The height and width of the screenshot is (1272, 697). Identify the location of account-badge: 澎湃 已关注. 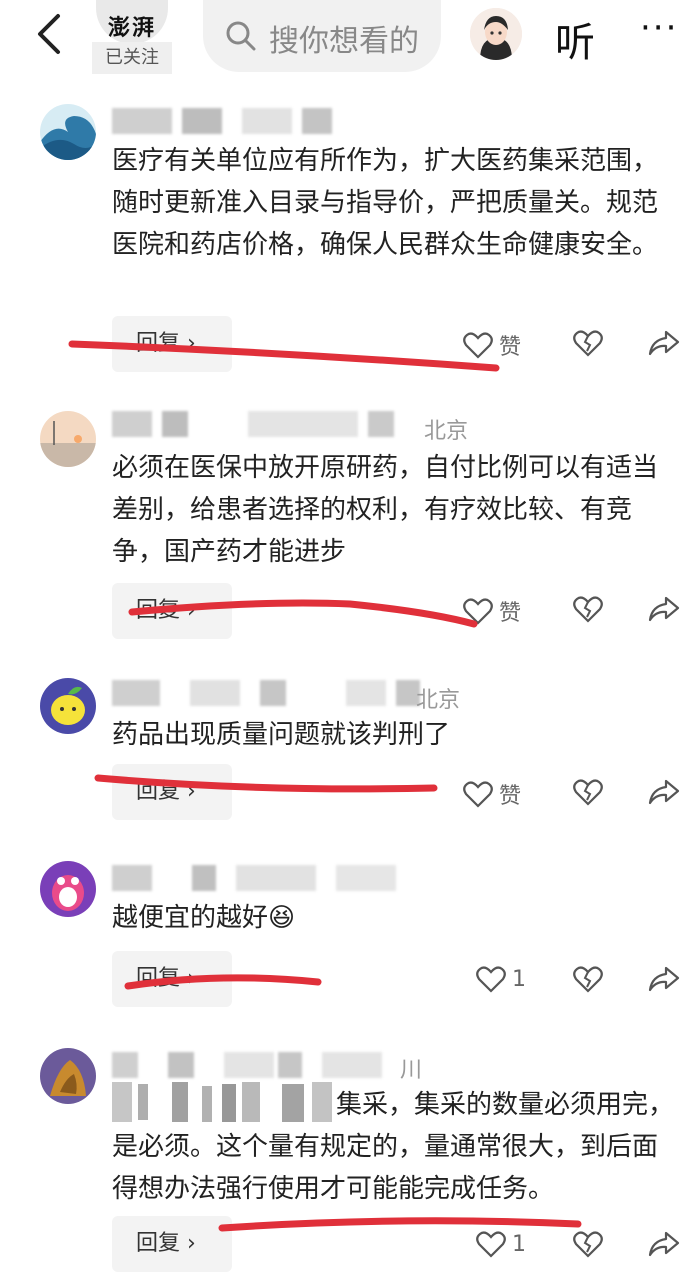
(132, 37).